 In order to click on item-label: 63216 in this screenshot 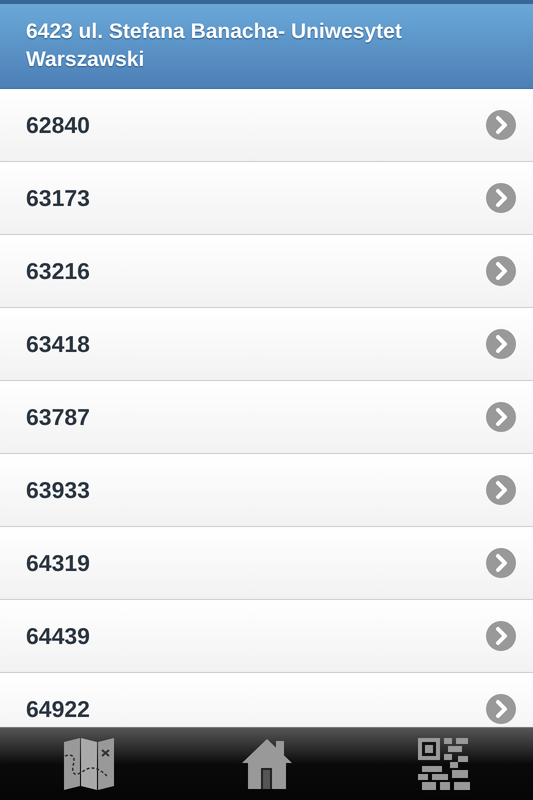, I will do `click(58, 271)`.